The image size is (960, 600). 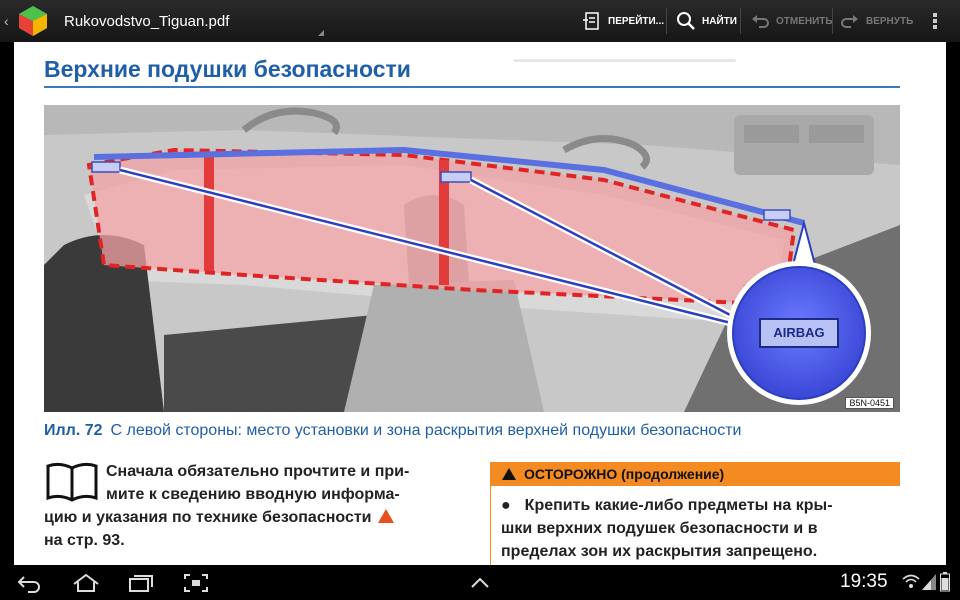 I want to click on warning-icon, so click(x=509, y=474).